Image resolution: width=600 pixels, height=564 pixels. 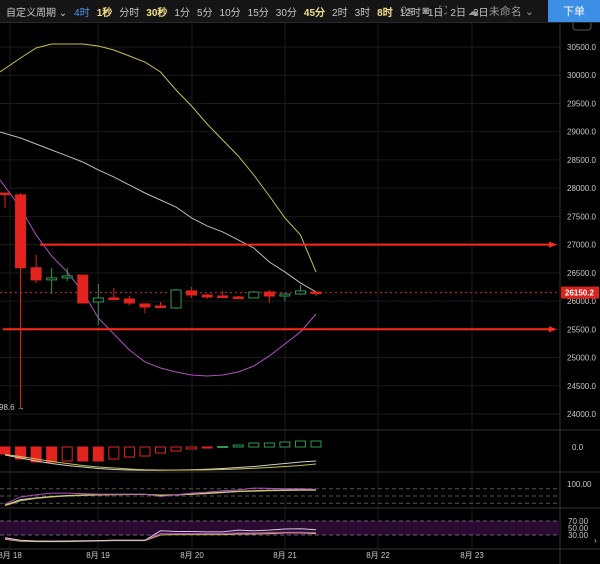 What do you see at coordinates (425, 11) in the screenshot?
I see `camera-icon: ◙` at bounding box center [425, 11].